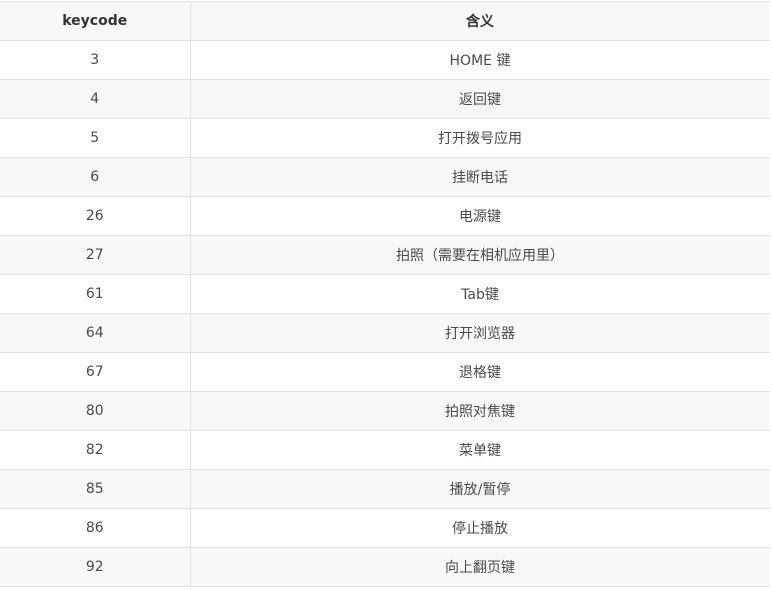  Describe the element at coordinates (479, 99) in the screenshot. I see `meaning-cell: 返回键` at that location.